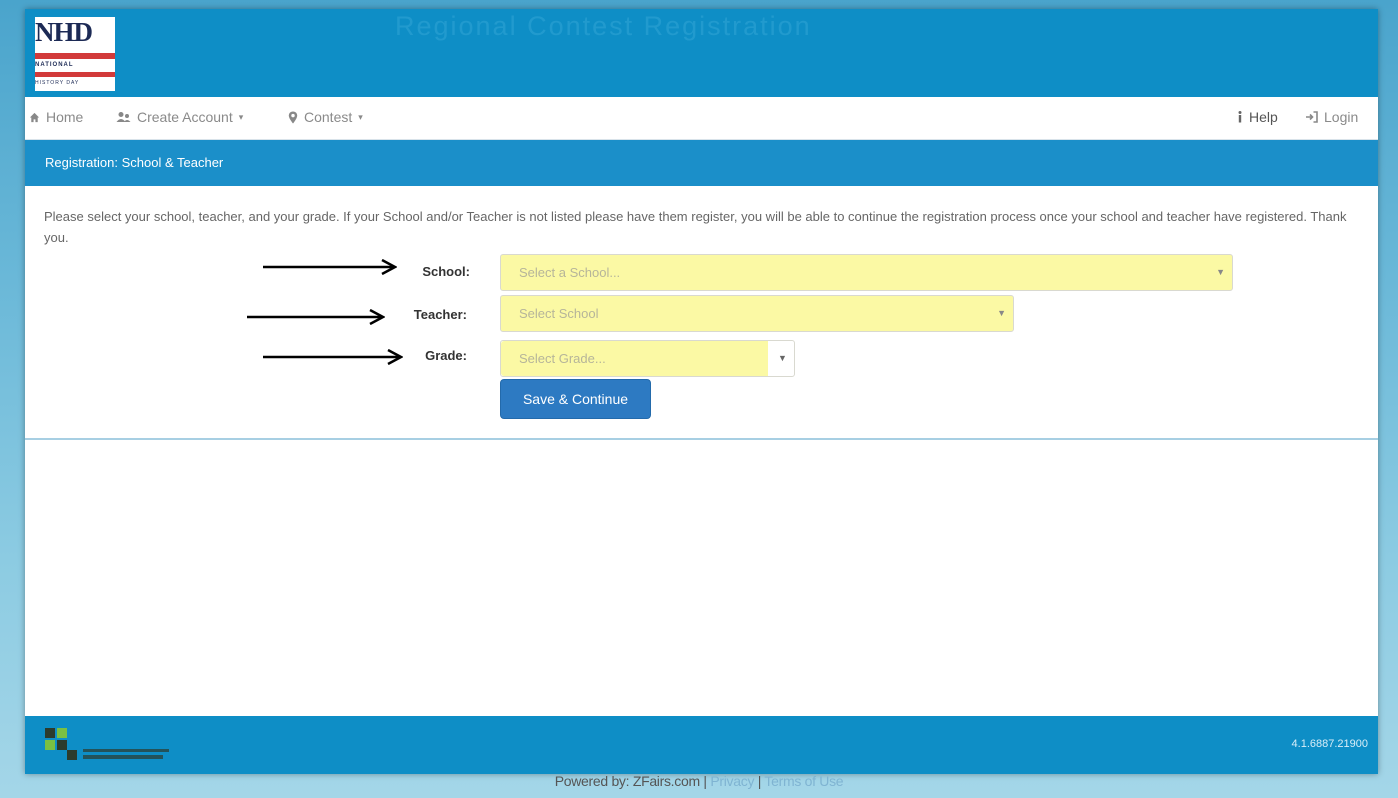 Image resolution: width=1398 pixels, height=798 pixels. I want to click on nav-home: Home, so click(56, 117).